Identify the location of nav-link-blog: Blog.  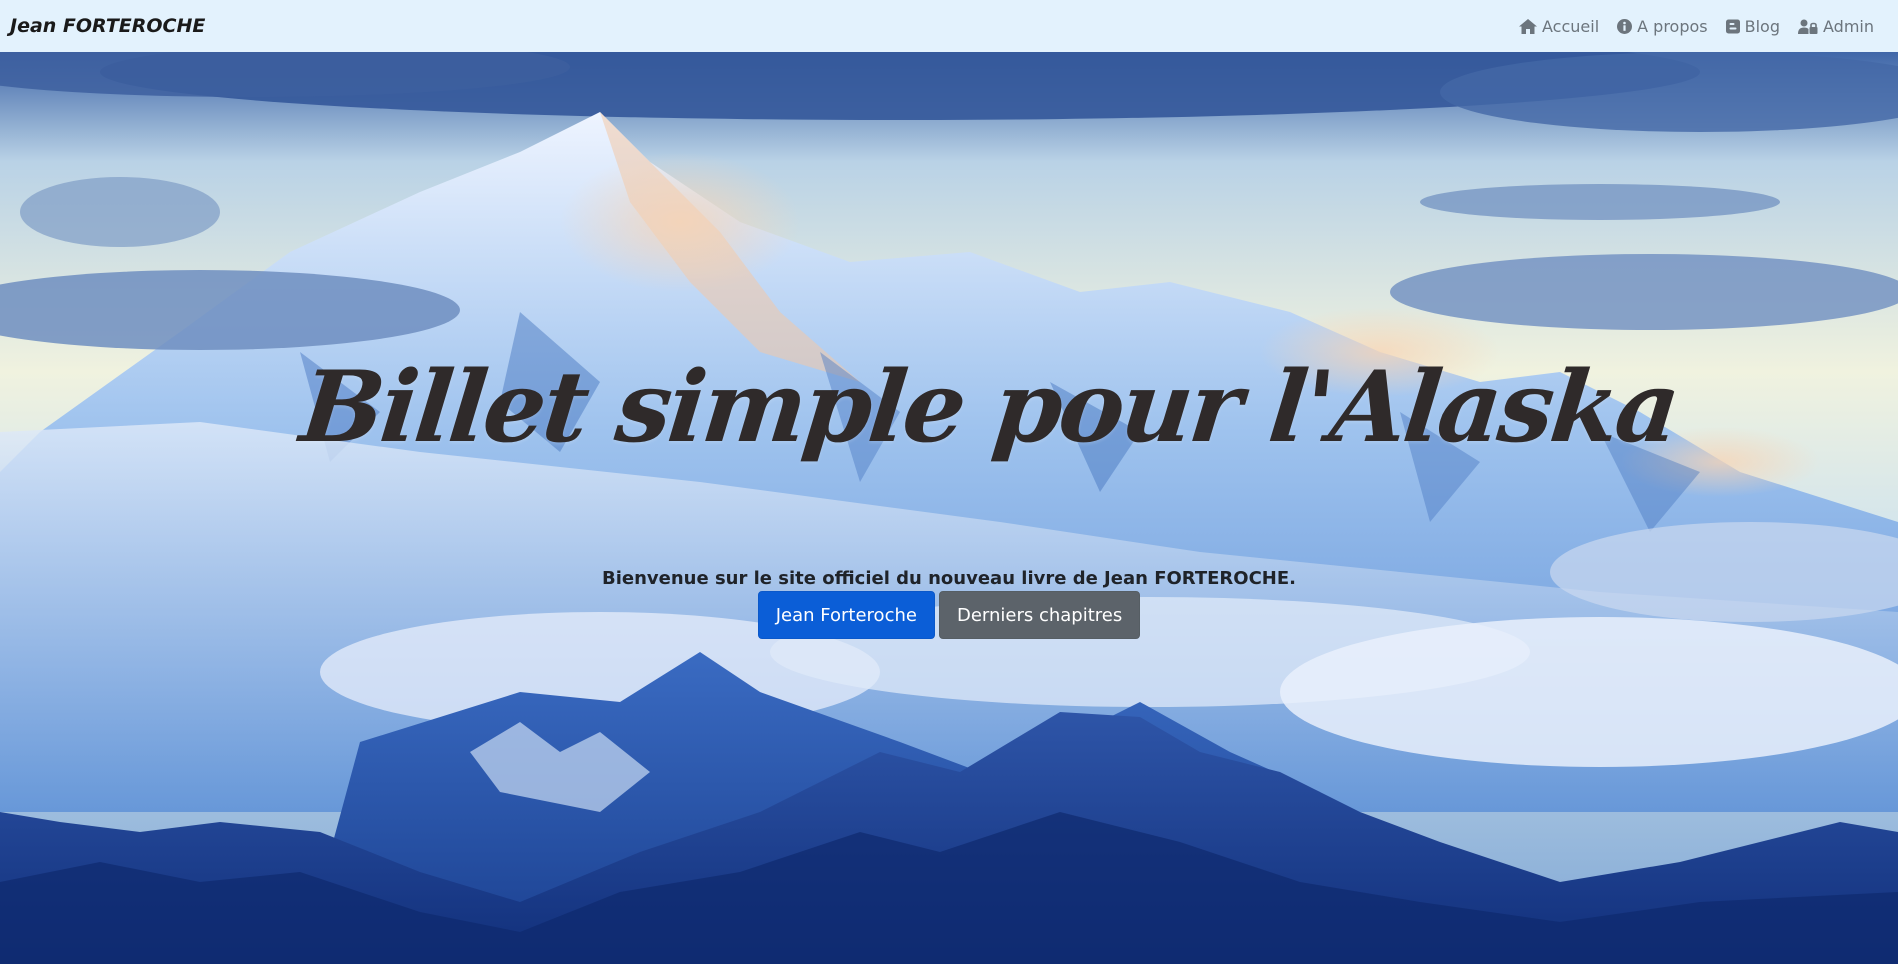
(1752, 26).